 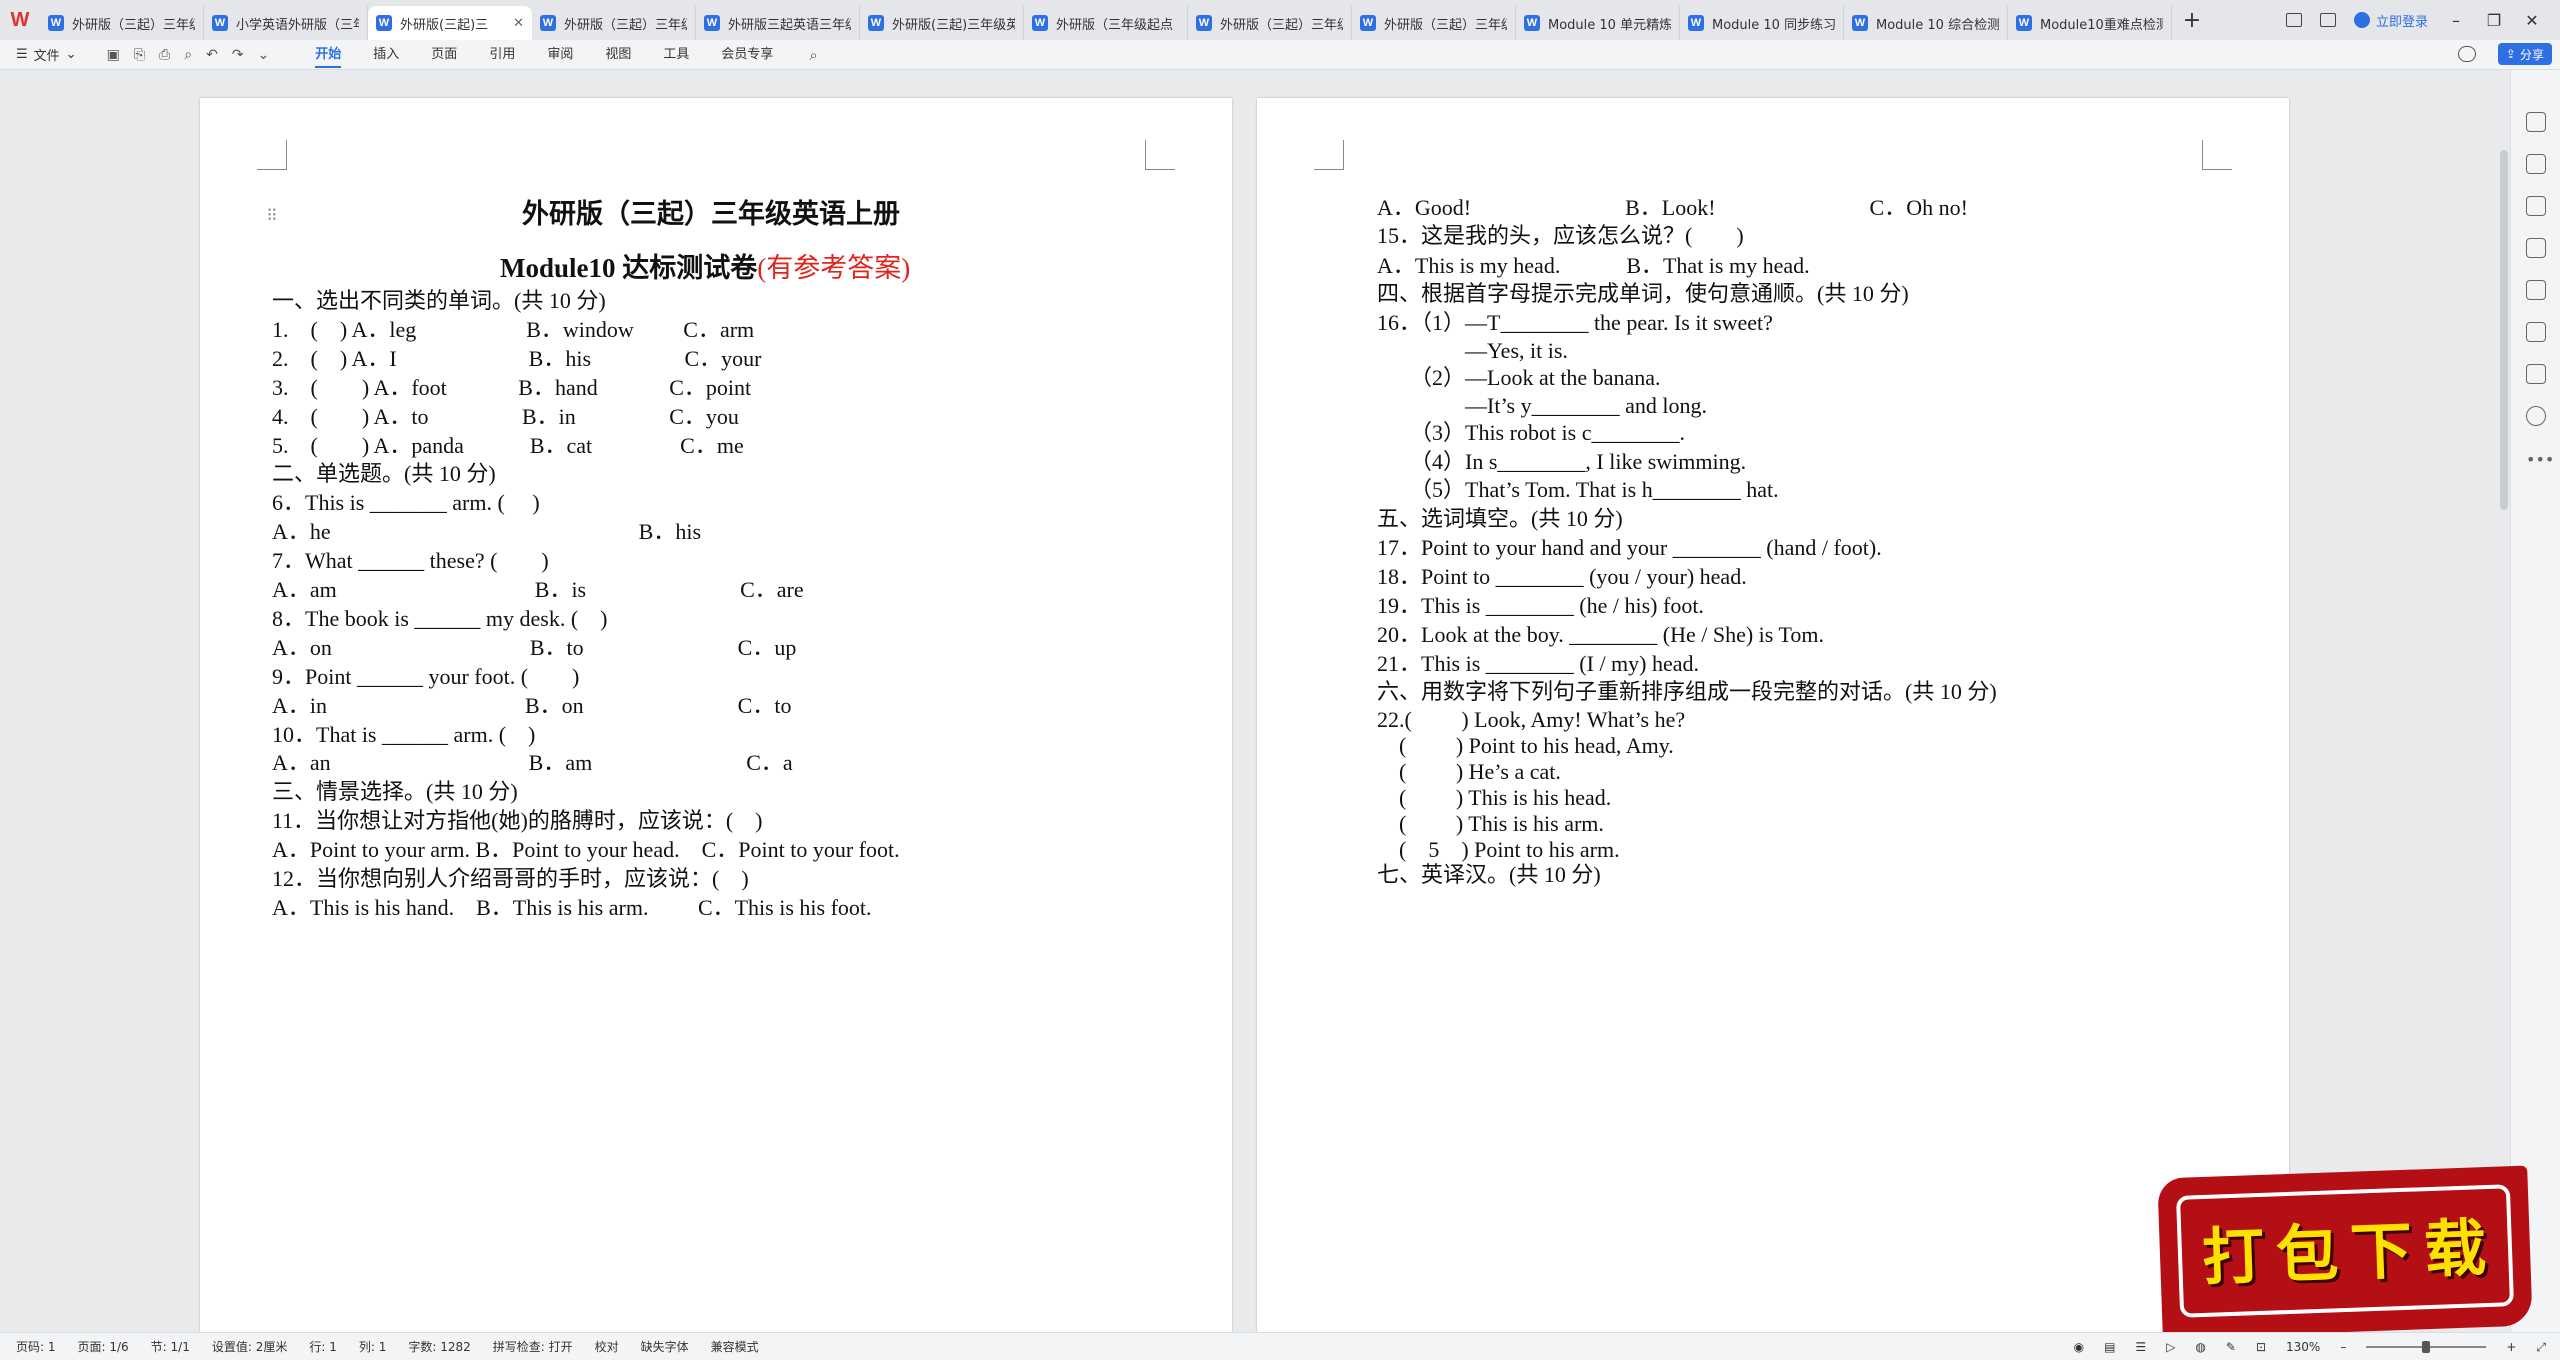 I want to click on cloud-icon, so click(x=2467, y=54).